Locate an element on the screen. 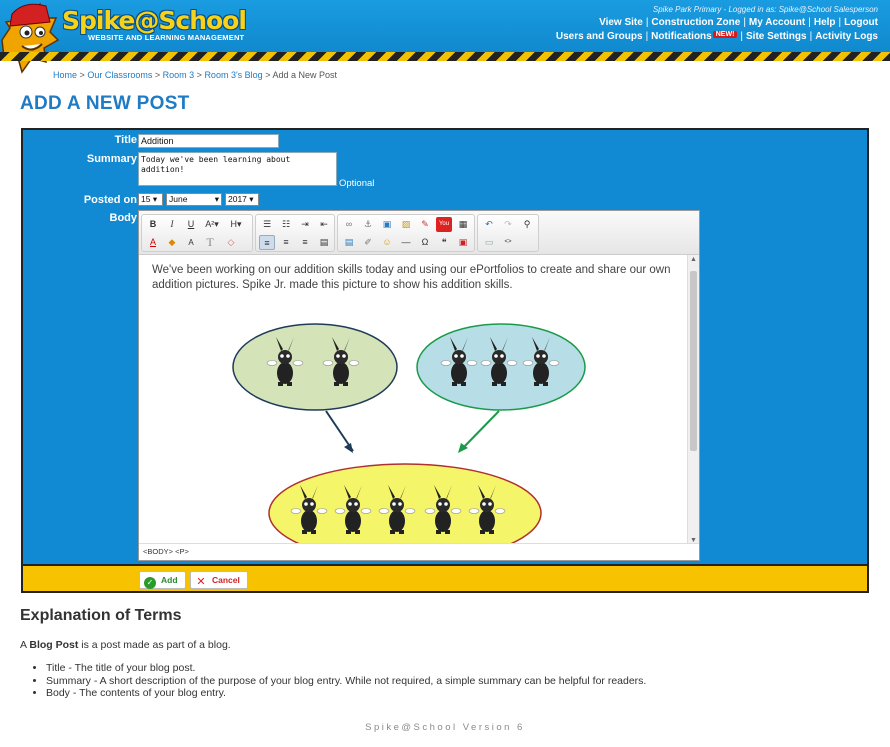  indent-icon: ⇥ is located at coordinates (305, 224).